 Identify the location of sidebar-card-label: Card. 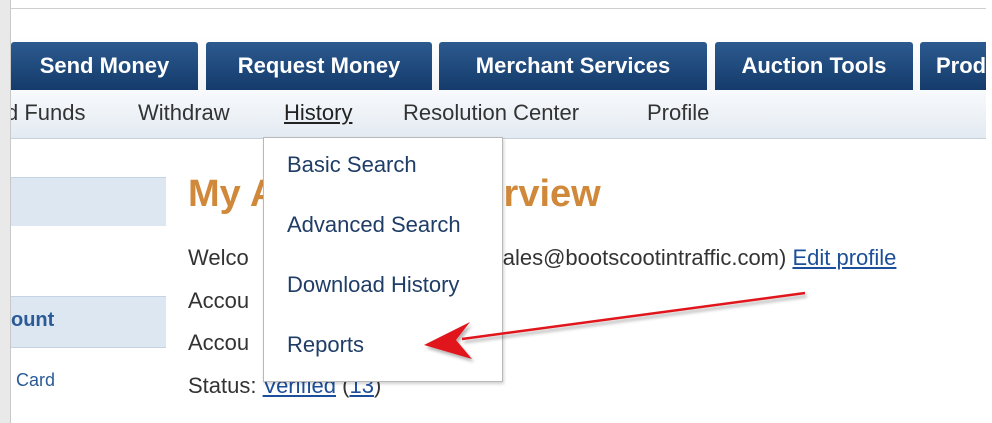
(36, 380).